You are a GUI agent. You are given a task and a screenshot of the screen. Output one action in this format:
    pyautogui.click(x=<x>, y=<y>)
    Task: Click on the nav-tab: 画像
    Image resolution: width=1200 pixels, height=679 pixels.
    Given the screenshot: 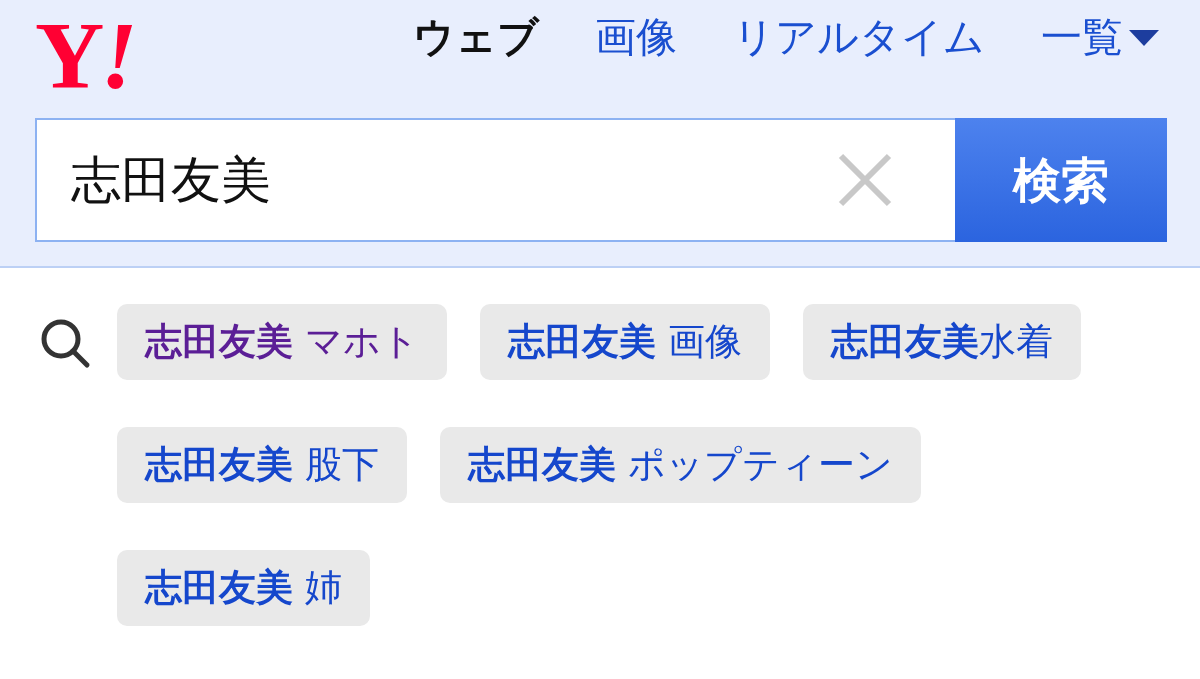 What is the action you would take?
    pyautogui.click(x=636, y=38)
    